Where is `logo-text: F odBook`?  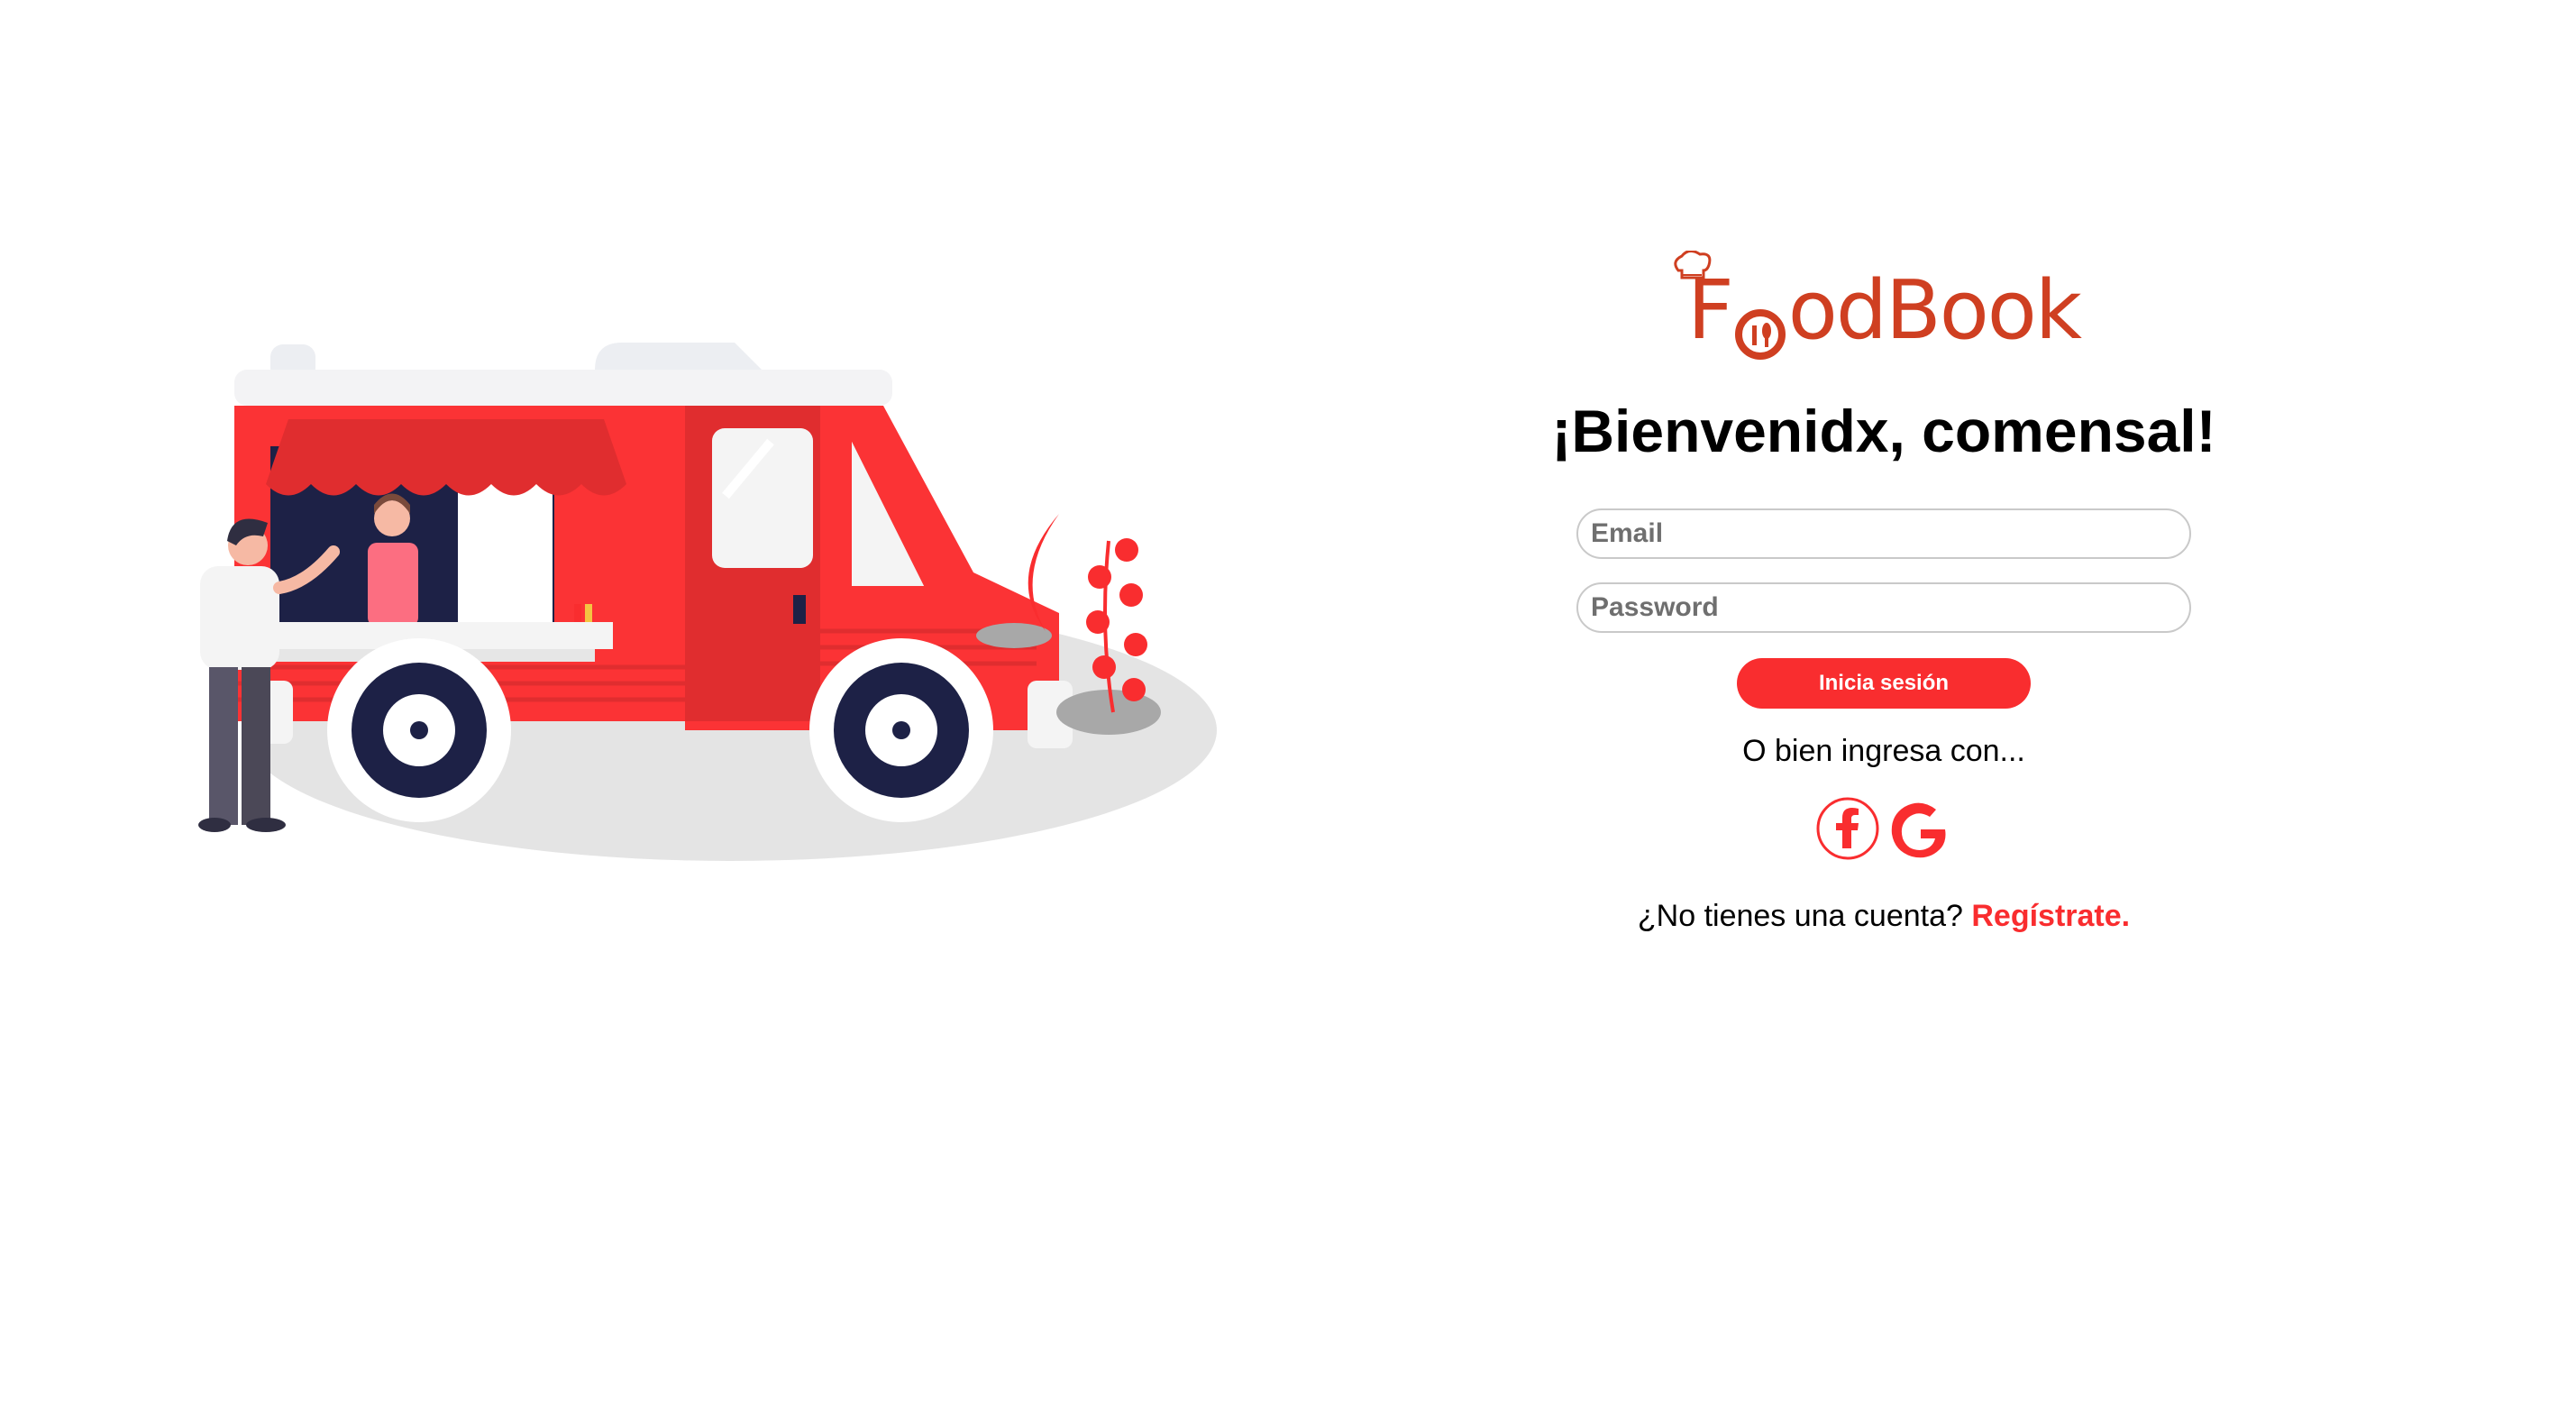 logo-text: F odBook is located at coordinates (1884, 312).